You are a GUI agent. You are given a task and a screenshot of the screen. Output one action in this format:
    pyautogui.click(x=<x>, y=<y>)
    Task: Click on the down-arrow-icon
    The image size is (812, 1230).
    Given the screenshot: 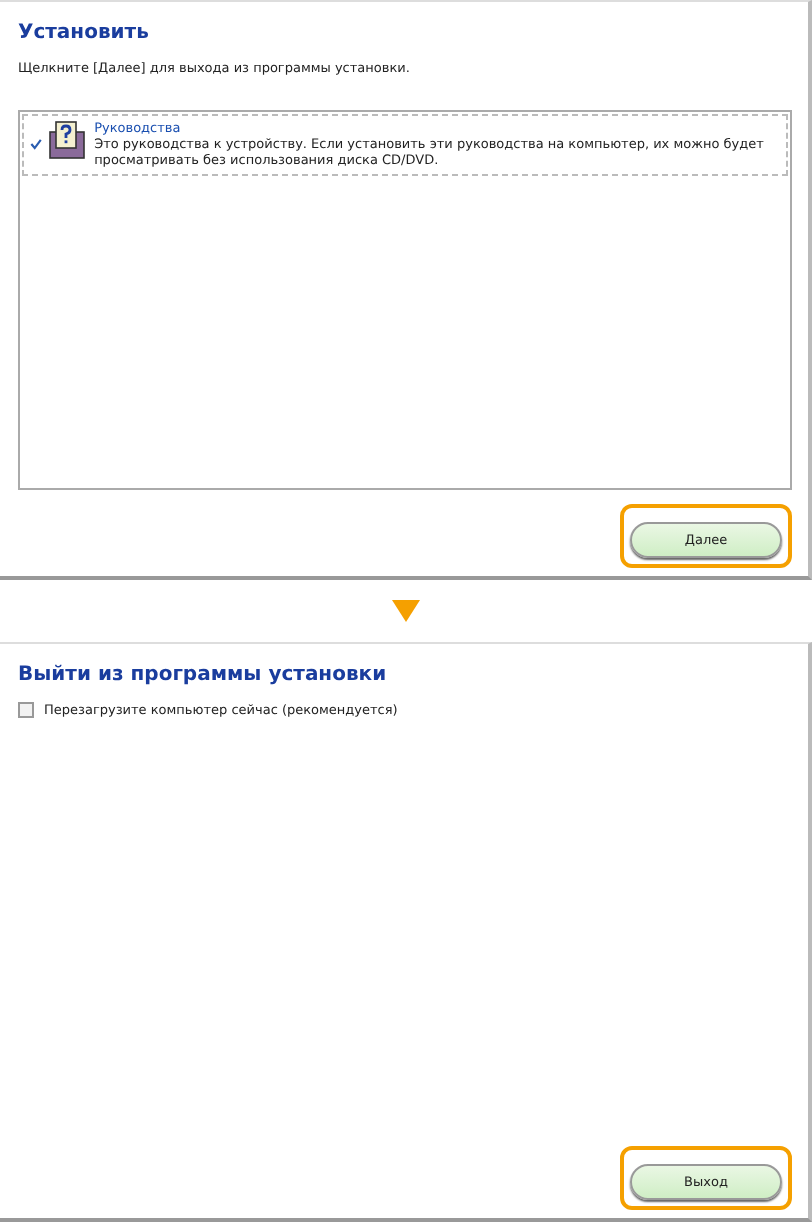 What is the action you would take?
    pyautogui.click(x=406, y=611)
    